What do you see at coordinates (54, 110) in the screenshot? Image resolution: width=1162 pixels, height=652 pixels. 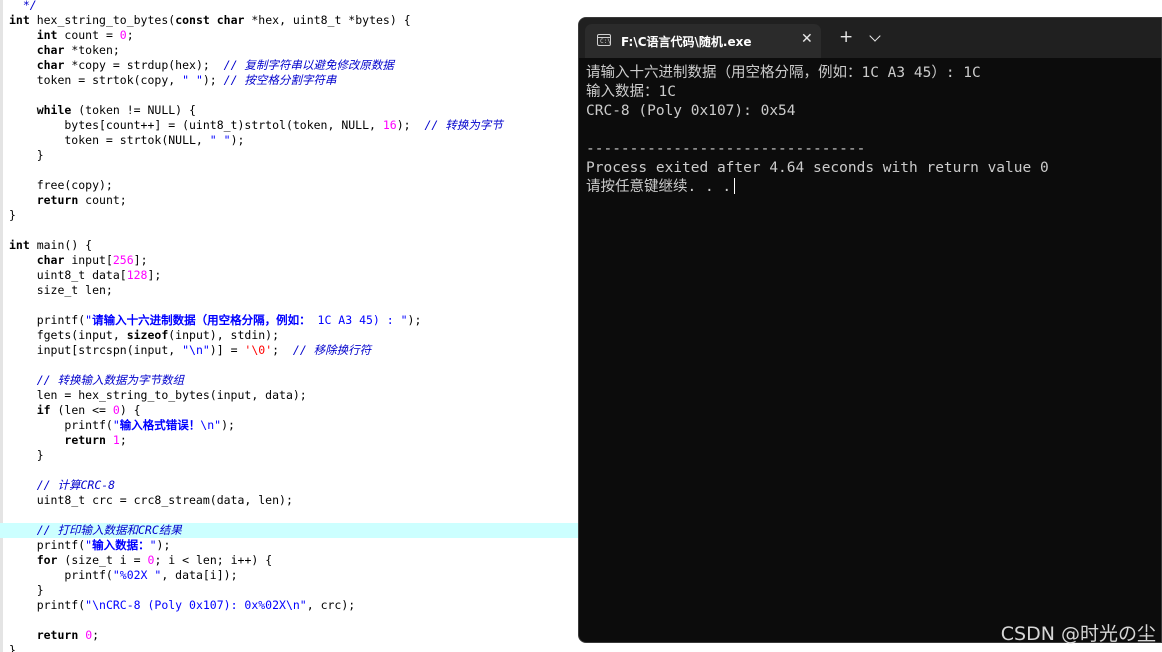 I see `code-token: while` at bounding box center [54, 110].